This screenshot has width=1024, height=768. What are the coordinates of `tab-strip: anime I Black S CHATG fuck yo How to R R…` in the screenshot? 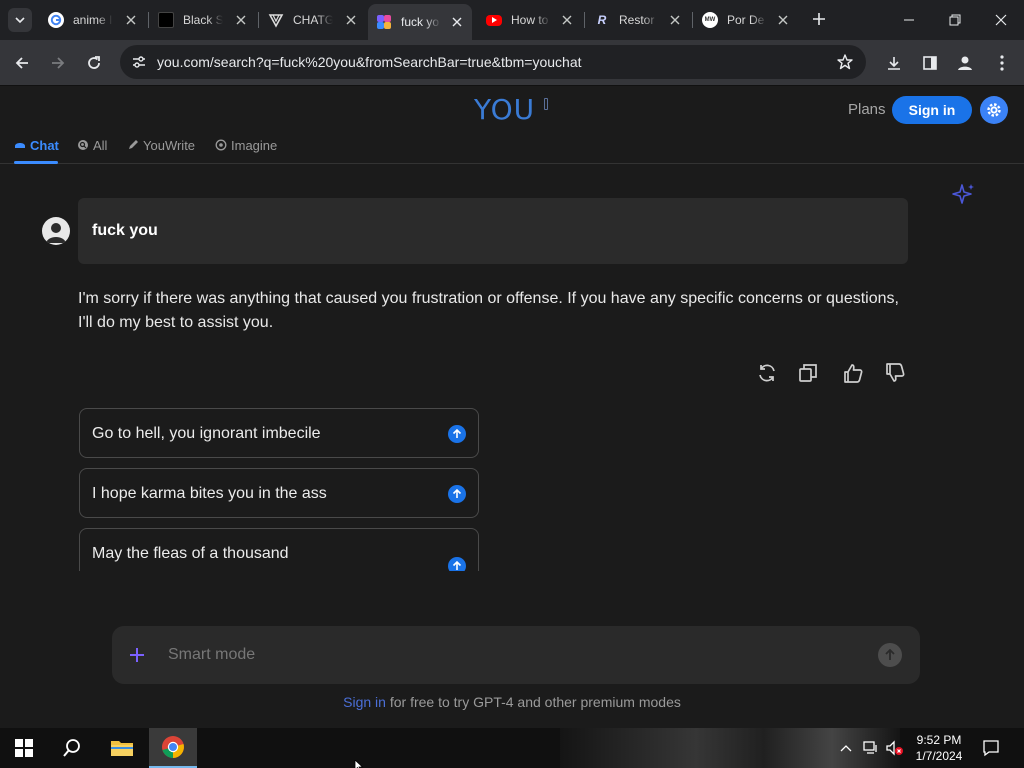 It's located at (512, 20).